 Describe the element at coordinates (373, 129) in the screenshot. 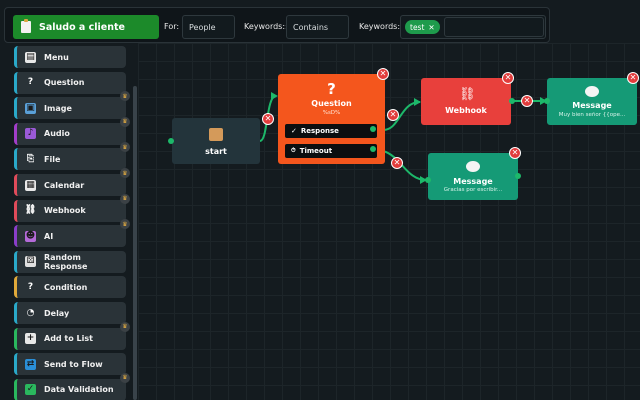

I see `response-output-port` at that location.